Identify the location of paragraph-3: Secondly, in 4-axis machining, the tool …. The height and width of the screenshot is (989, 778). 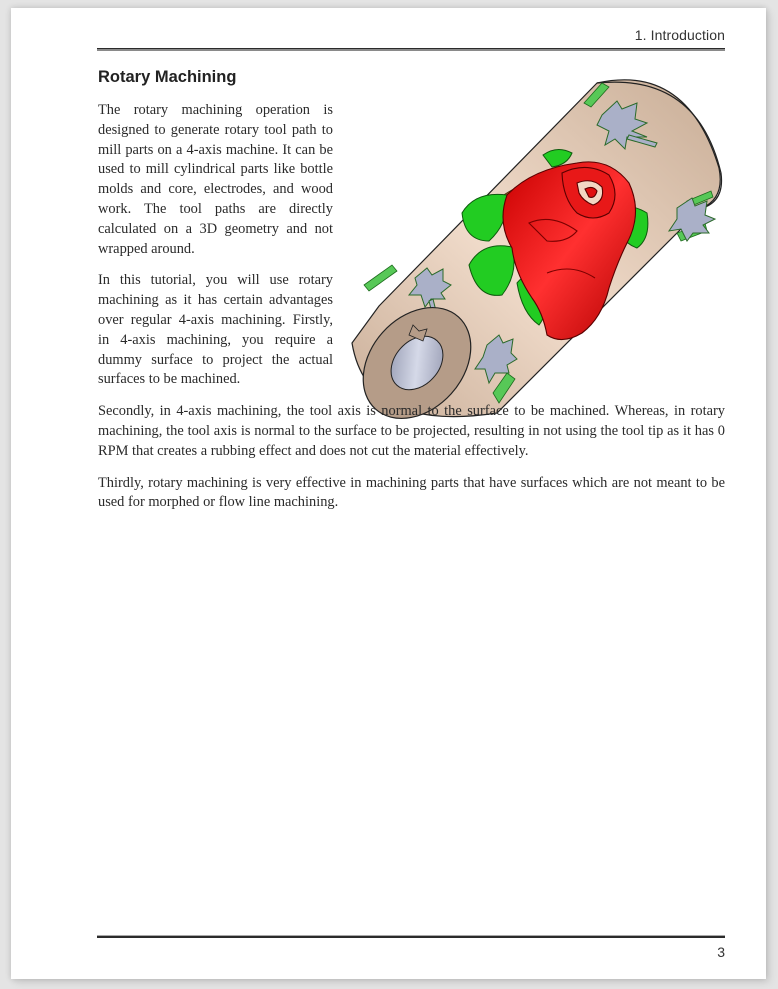
(411, 431).